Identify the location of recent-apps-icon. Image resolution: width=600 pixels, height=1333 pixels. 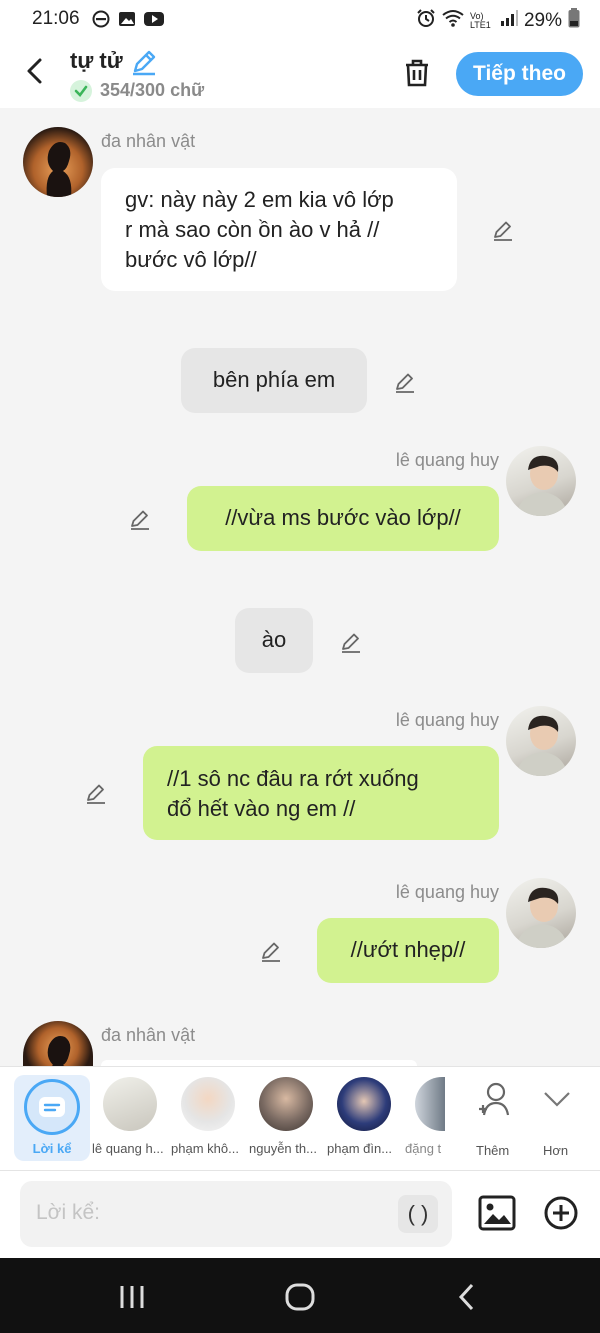
(132, 1299).